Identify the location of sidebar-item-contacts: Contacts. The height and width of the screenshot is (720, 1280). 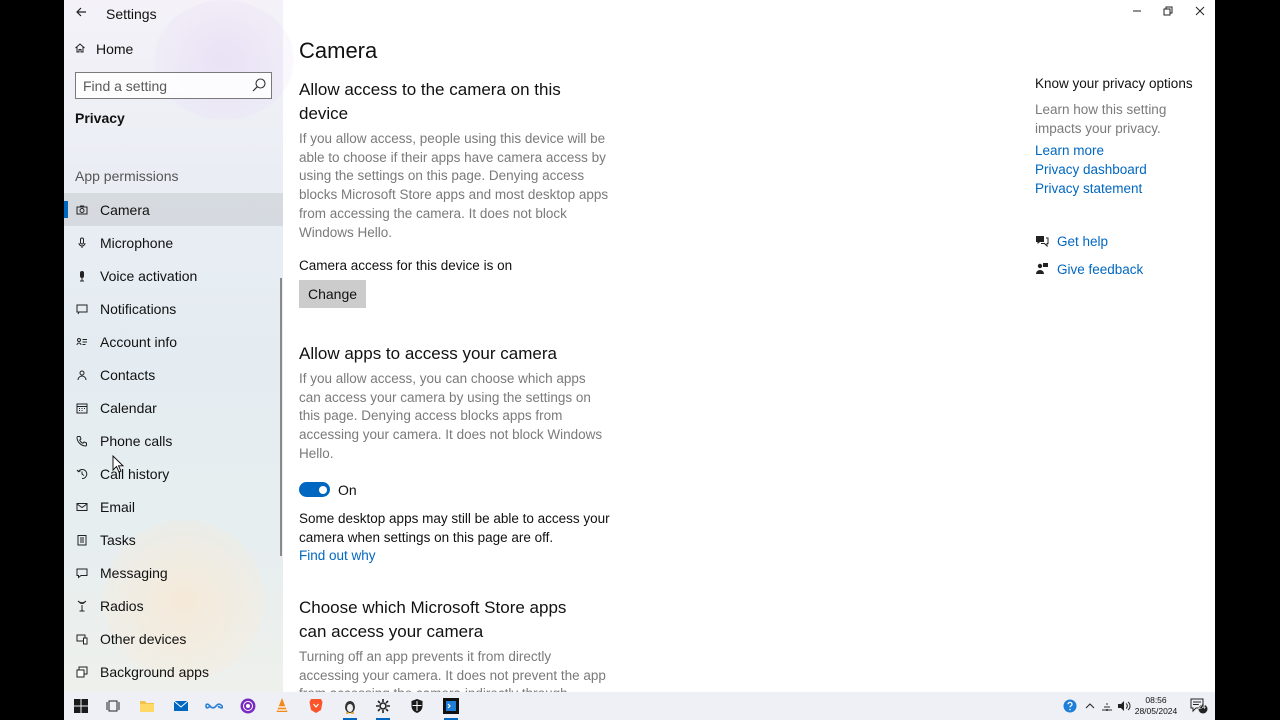
(173, 374).